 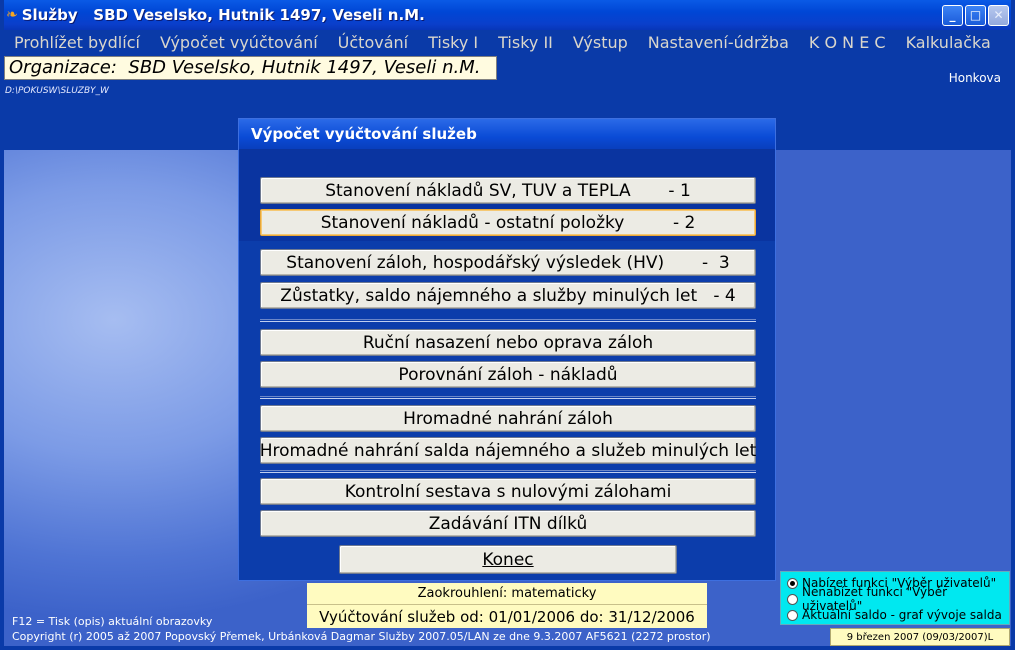 I want to click on window-frame-right, so click(x=1013, y=325).